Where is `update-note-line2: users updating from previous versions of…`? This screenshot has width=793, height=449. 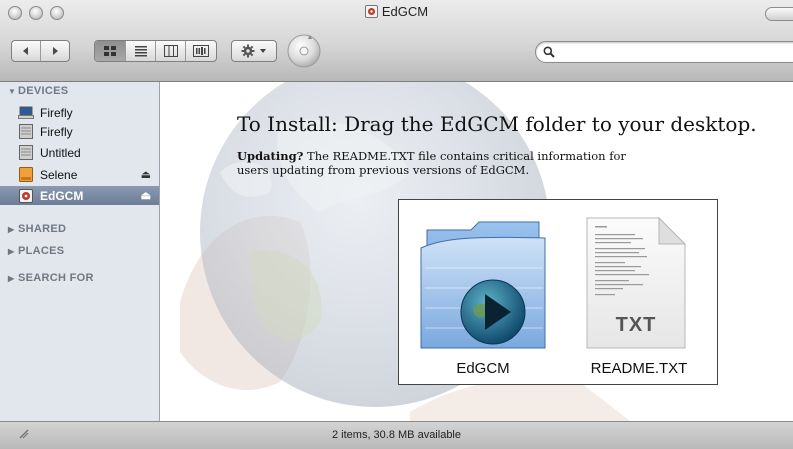
update-note-line2: users updating from previous versions of… is located at coordinates (383, 170).